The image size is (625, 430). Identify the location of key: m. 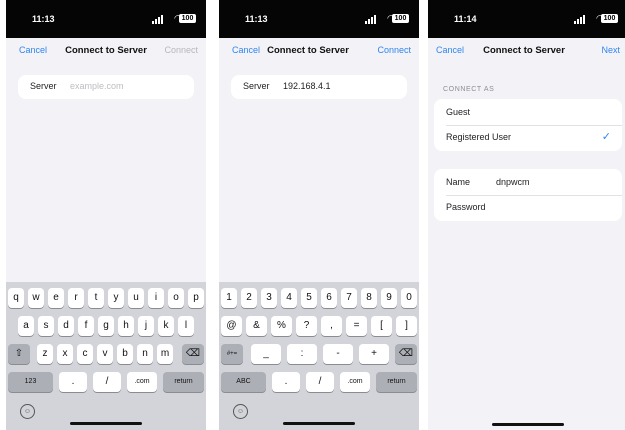
(165, 354).